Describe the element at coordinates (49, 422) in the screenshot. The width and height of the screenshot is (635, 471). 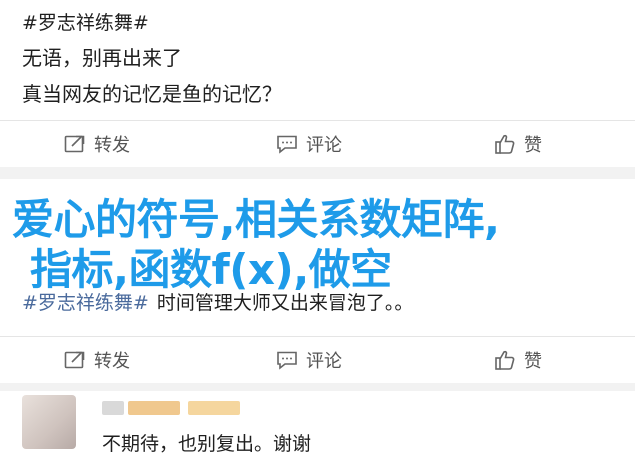
I see `avatar` at that location.